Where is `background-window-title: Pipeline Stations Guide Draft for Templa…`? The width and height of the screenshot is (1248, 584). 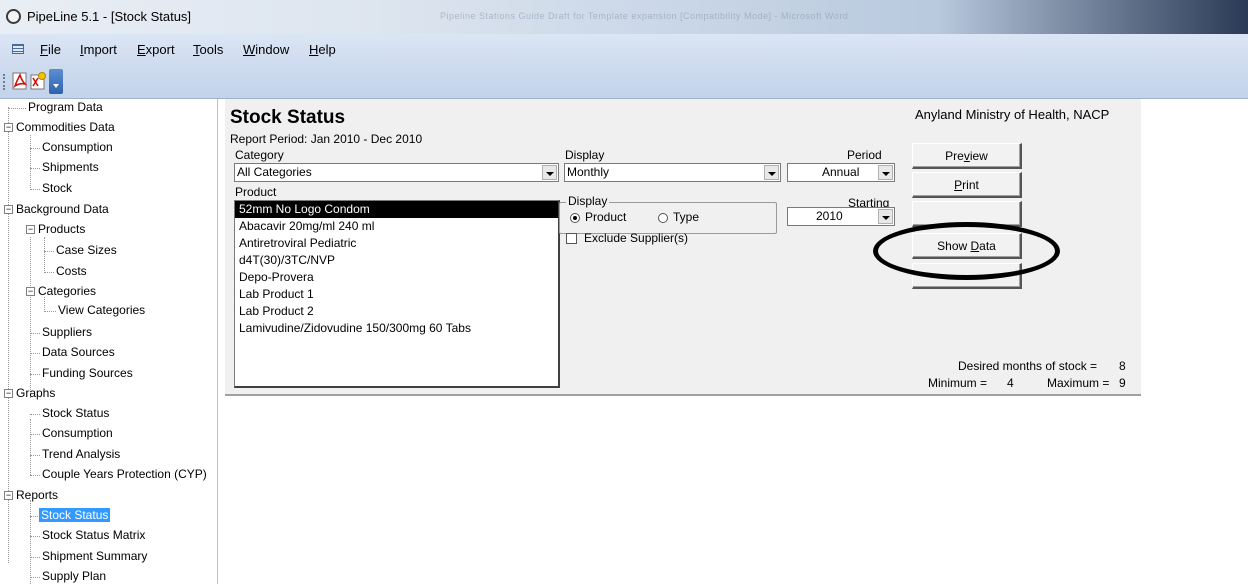 background-window-title: Pipeline Stations Guide Draft for Templa… is located at coordinates (644, 16).